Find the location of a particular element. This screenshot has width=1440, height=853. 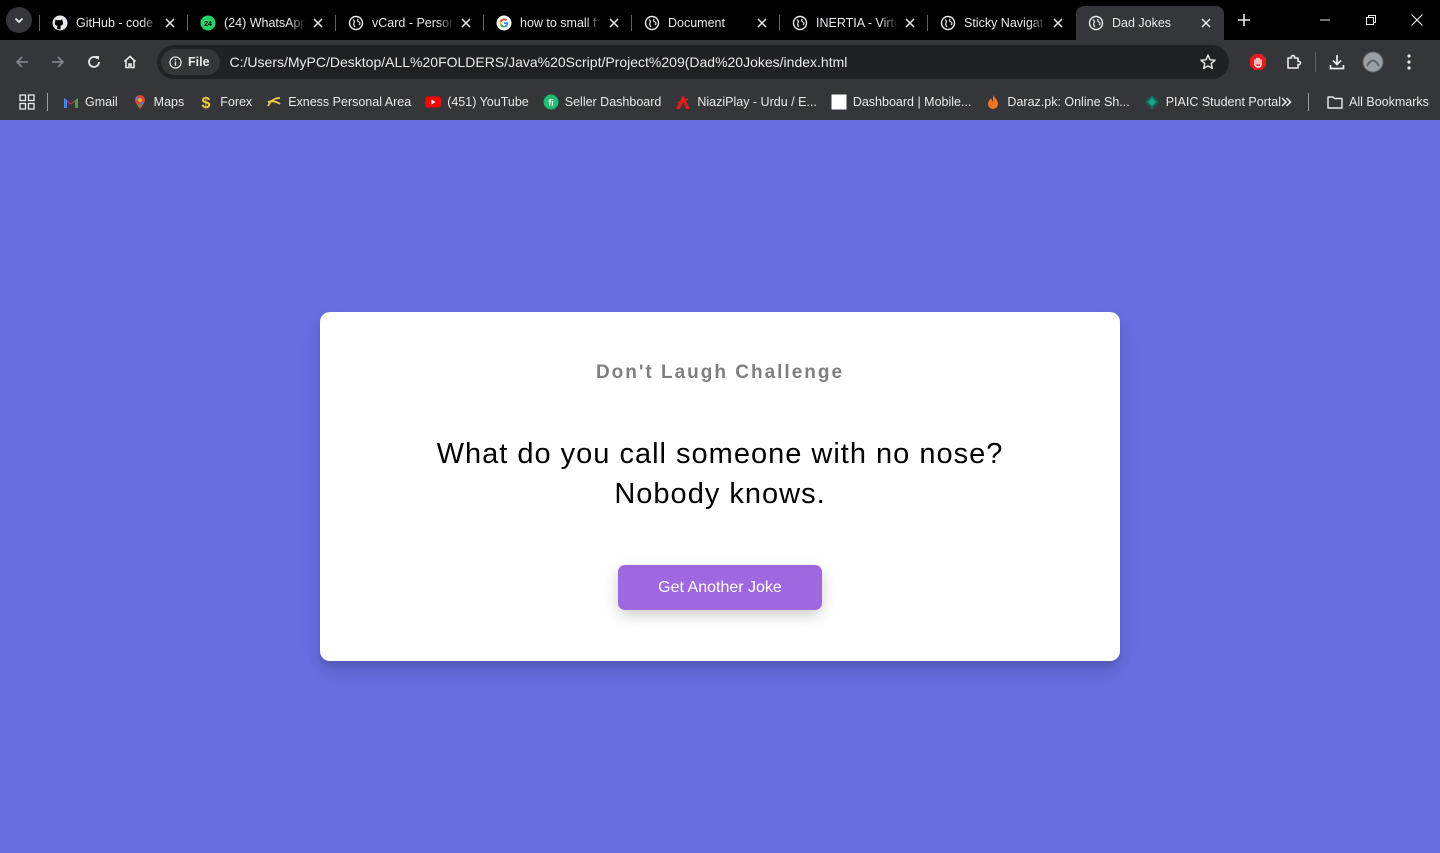

menu-button is located at coordinates (1409, 62).